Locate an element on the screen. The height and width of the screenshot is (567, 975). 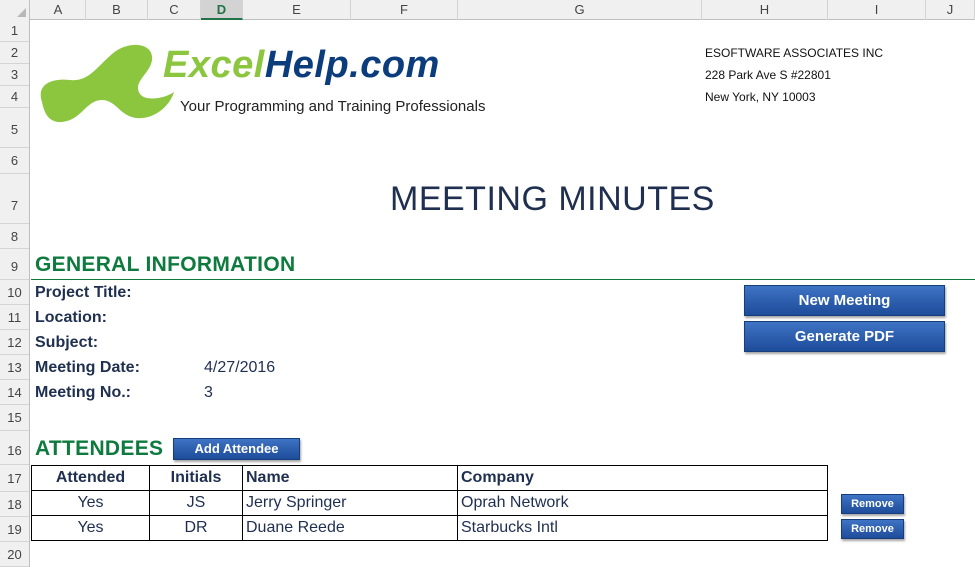
row-header-8: 8 is located at coordinates (14, 236).